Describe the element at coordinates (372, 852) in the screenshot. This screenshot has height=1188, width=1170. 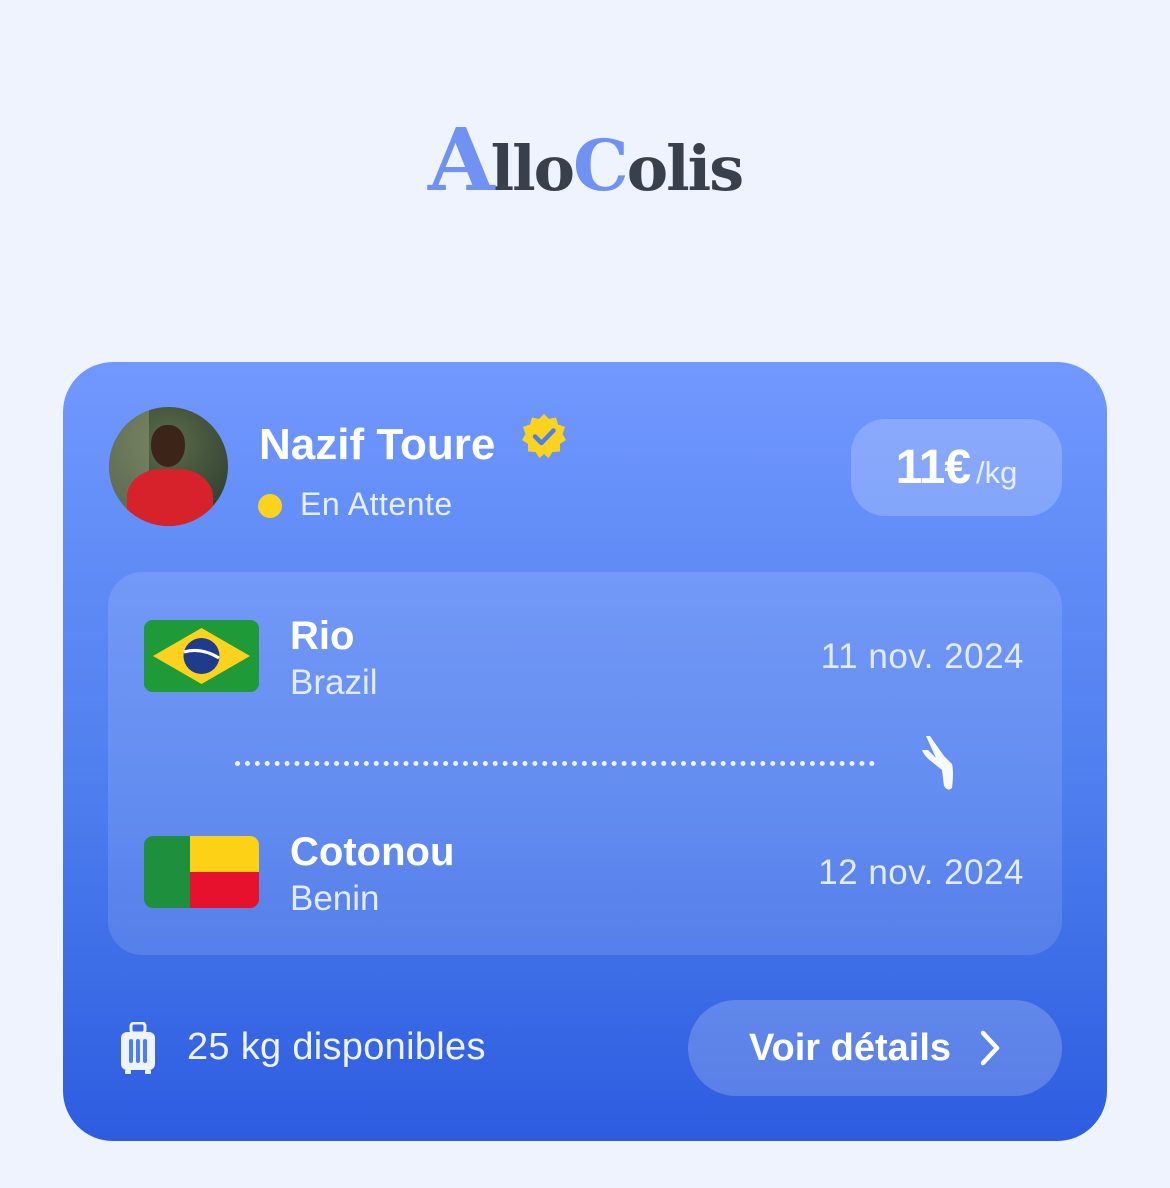
I see `destination-city: Cotonou` at that location.